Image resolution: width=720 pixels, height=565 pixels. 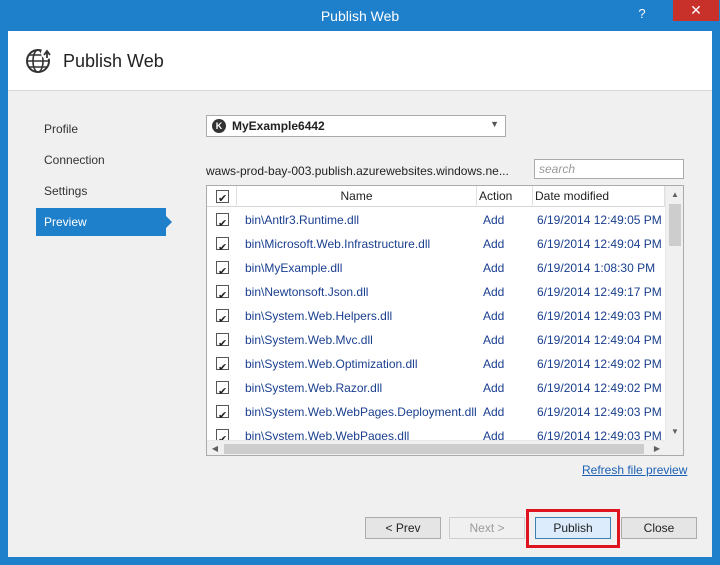 What do you see at coordinates (302, 220) in the screenshot?
I see `file-name-cell: bin\Antlr3.Runtime.dll` at bounding box center [302, 220].